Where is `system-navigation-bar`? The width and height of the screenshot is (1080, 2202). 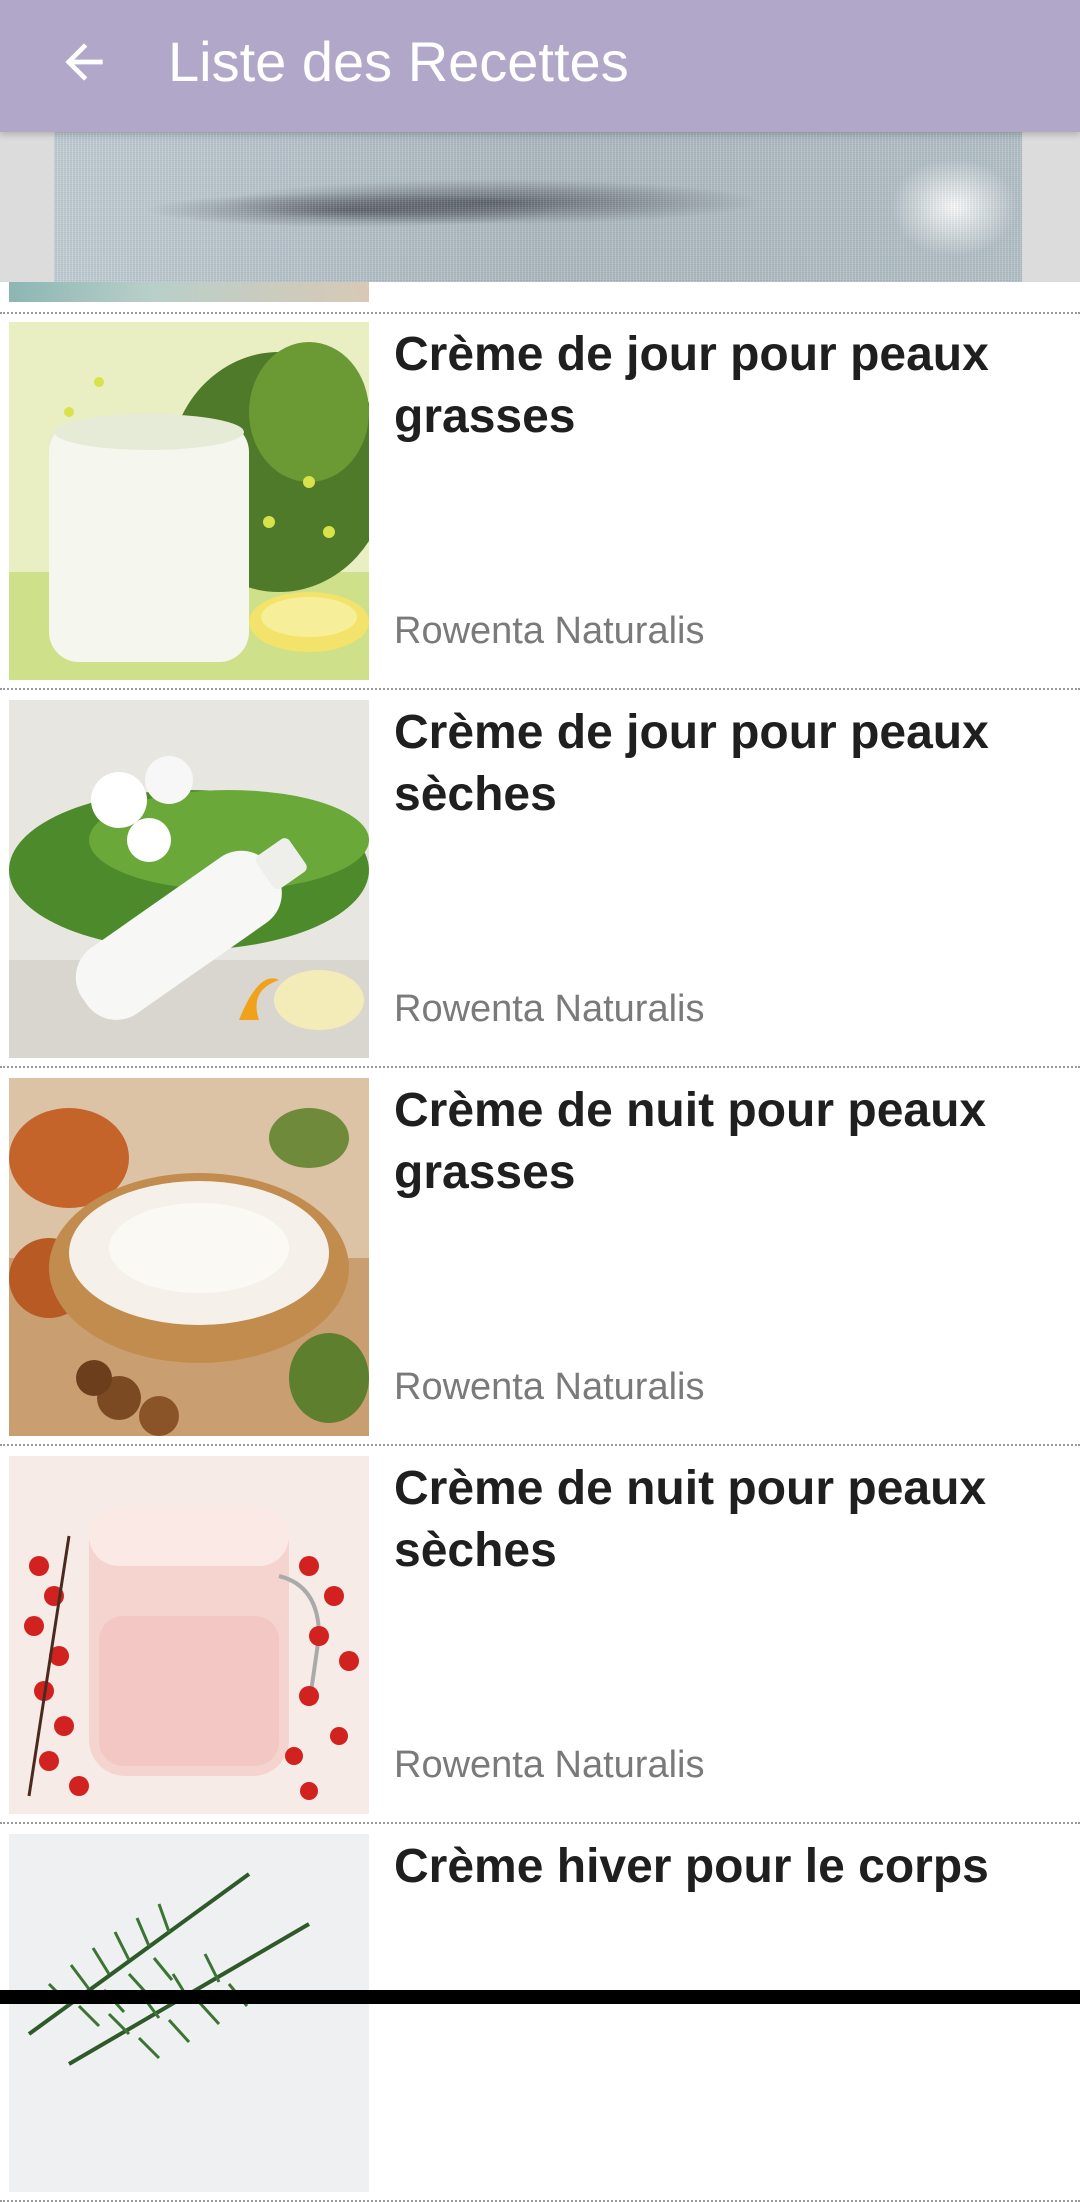
system-navigation-bar is located at coordinates (540, 1997).